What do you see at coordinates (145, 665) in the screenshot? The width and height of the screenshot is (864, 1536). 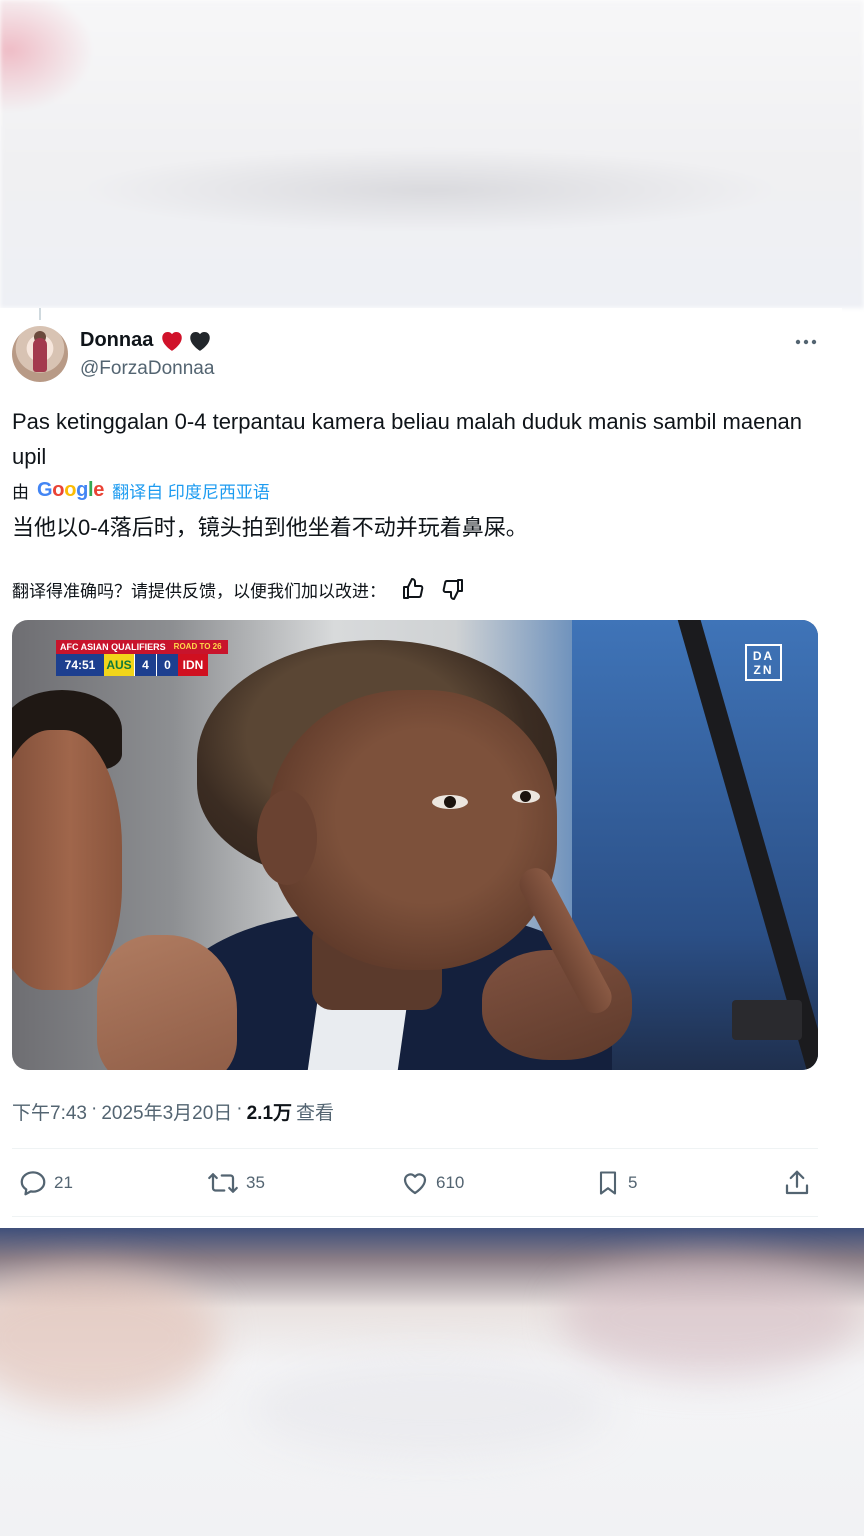 I see `home-score: 4` at bounding box center [145, 665].